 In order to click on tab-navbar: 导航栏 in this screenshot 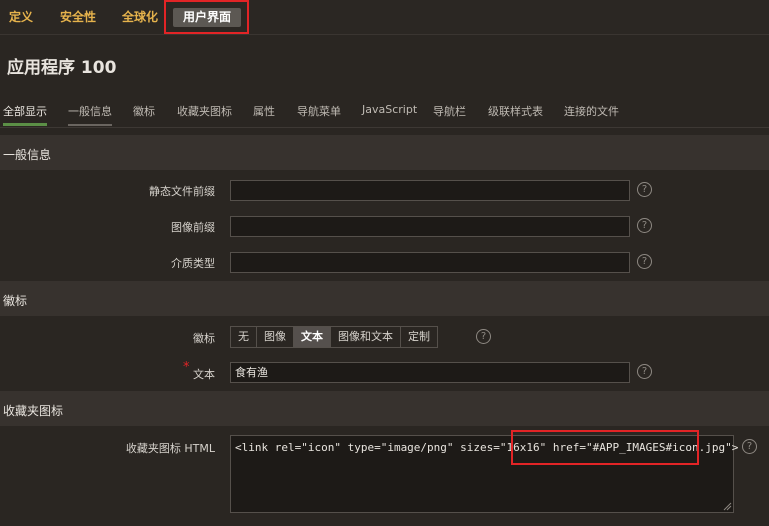, I will do `click(449, 111)`.